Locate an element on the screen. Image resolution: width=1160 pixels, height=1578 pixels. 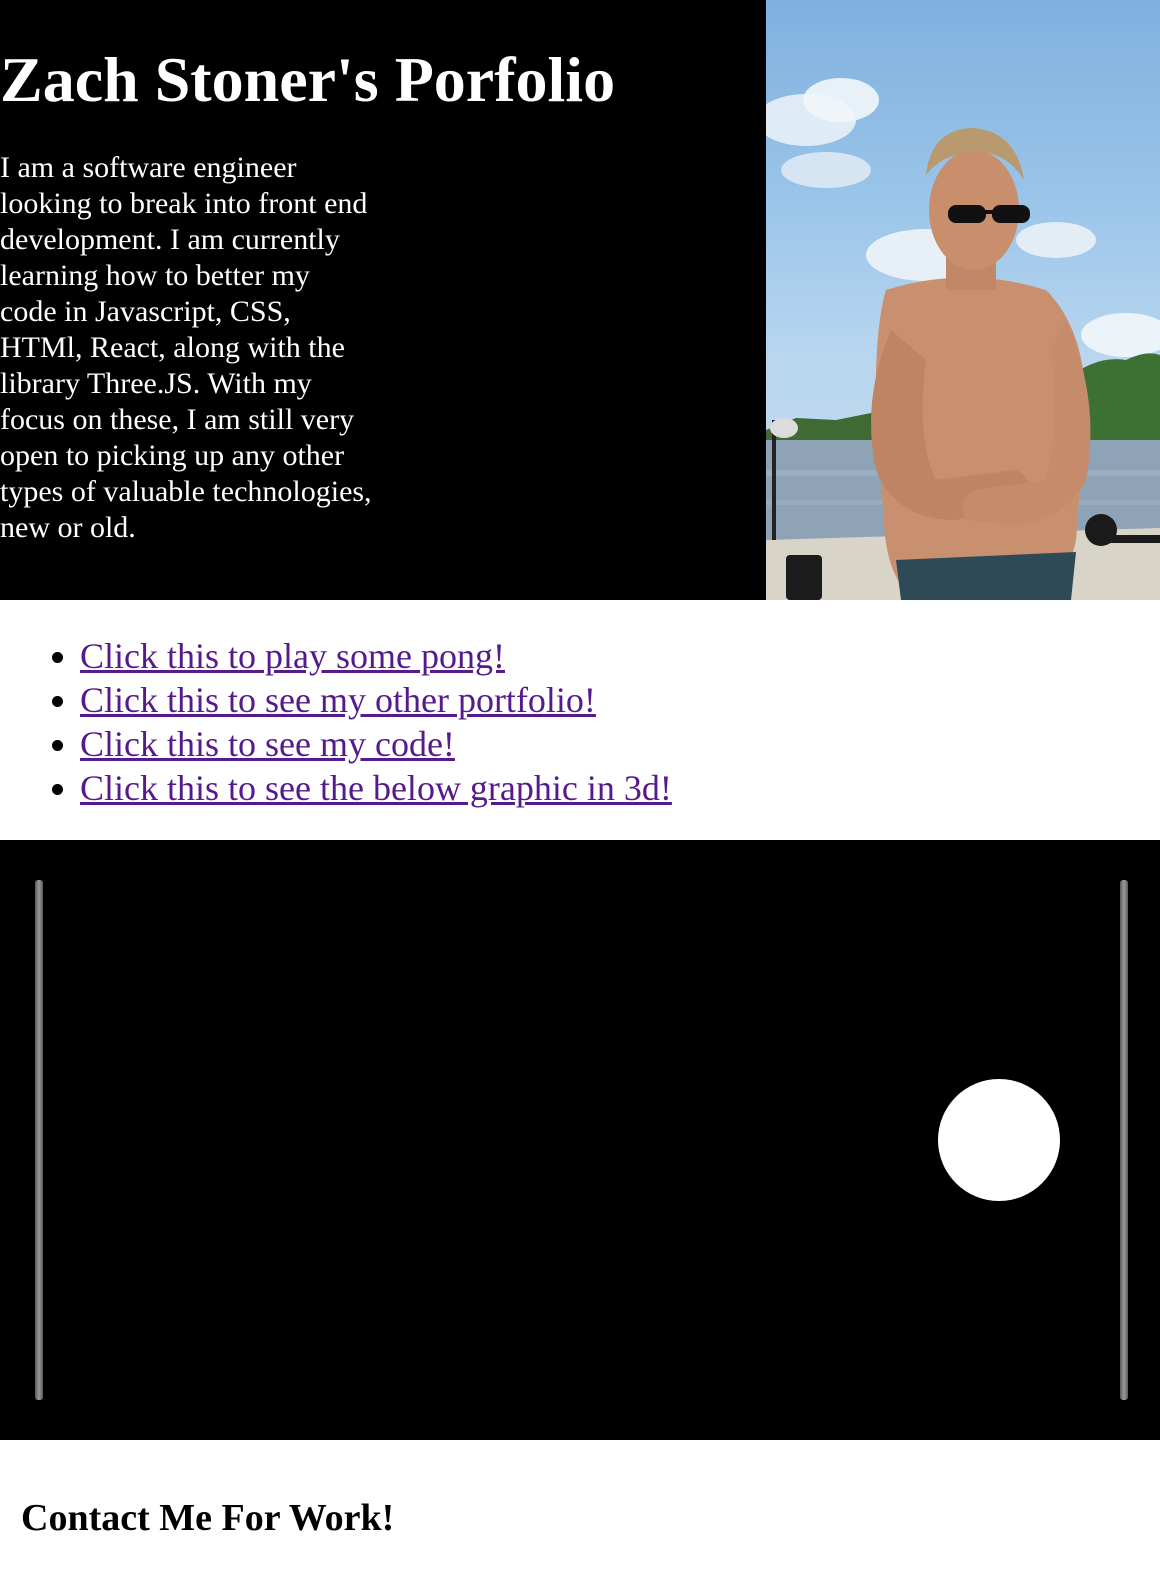
left-paddle is located at coordinates (39, 1140).